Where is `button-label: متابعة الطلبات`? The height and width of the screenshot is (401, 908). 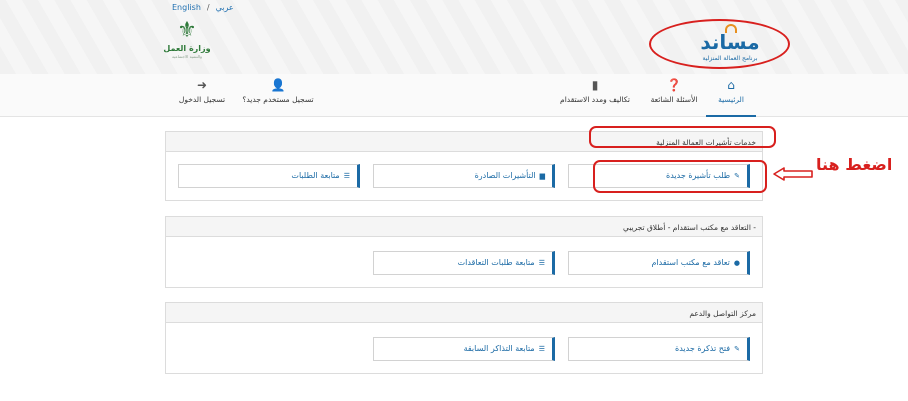
button-label: متابعة الطلبات is located at coordinates (315, 175).